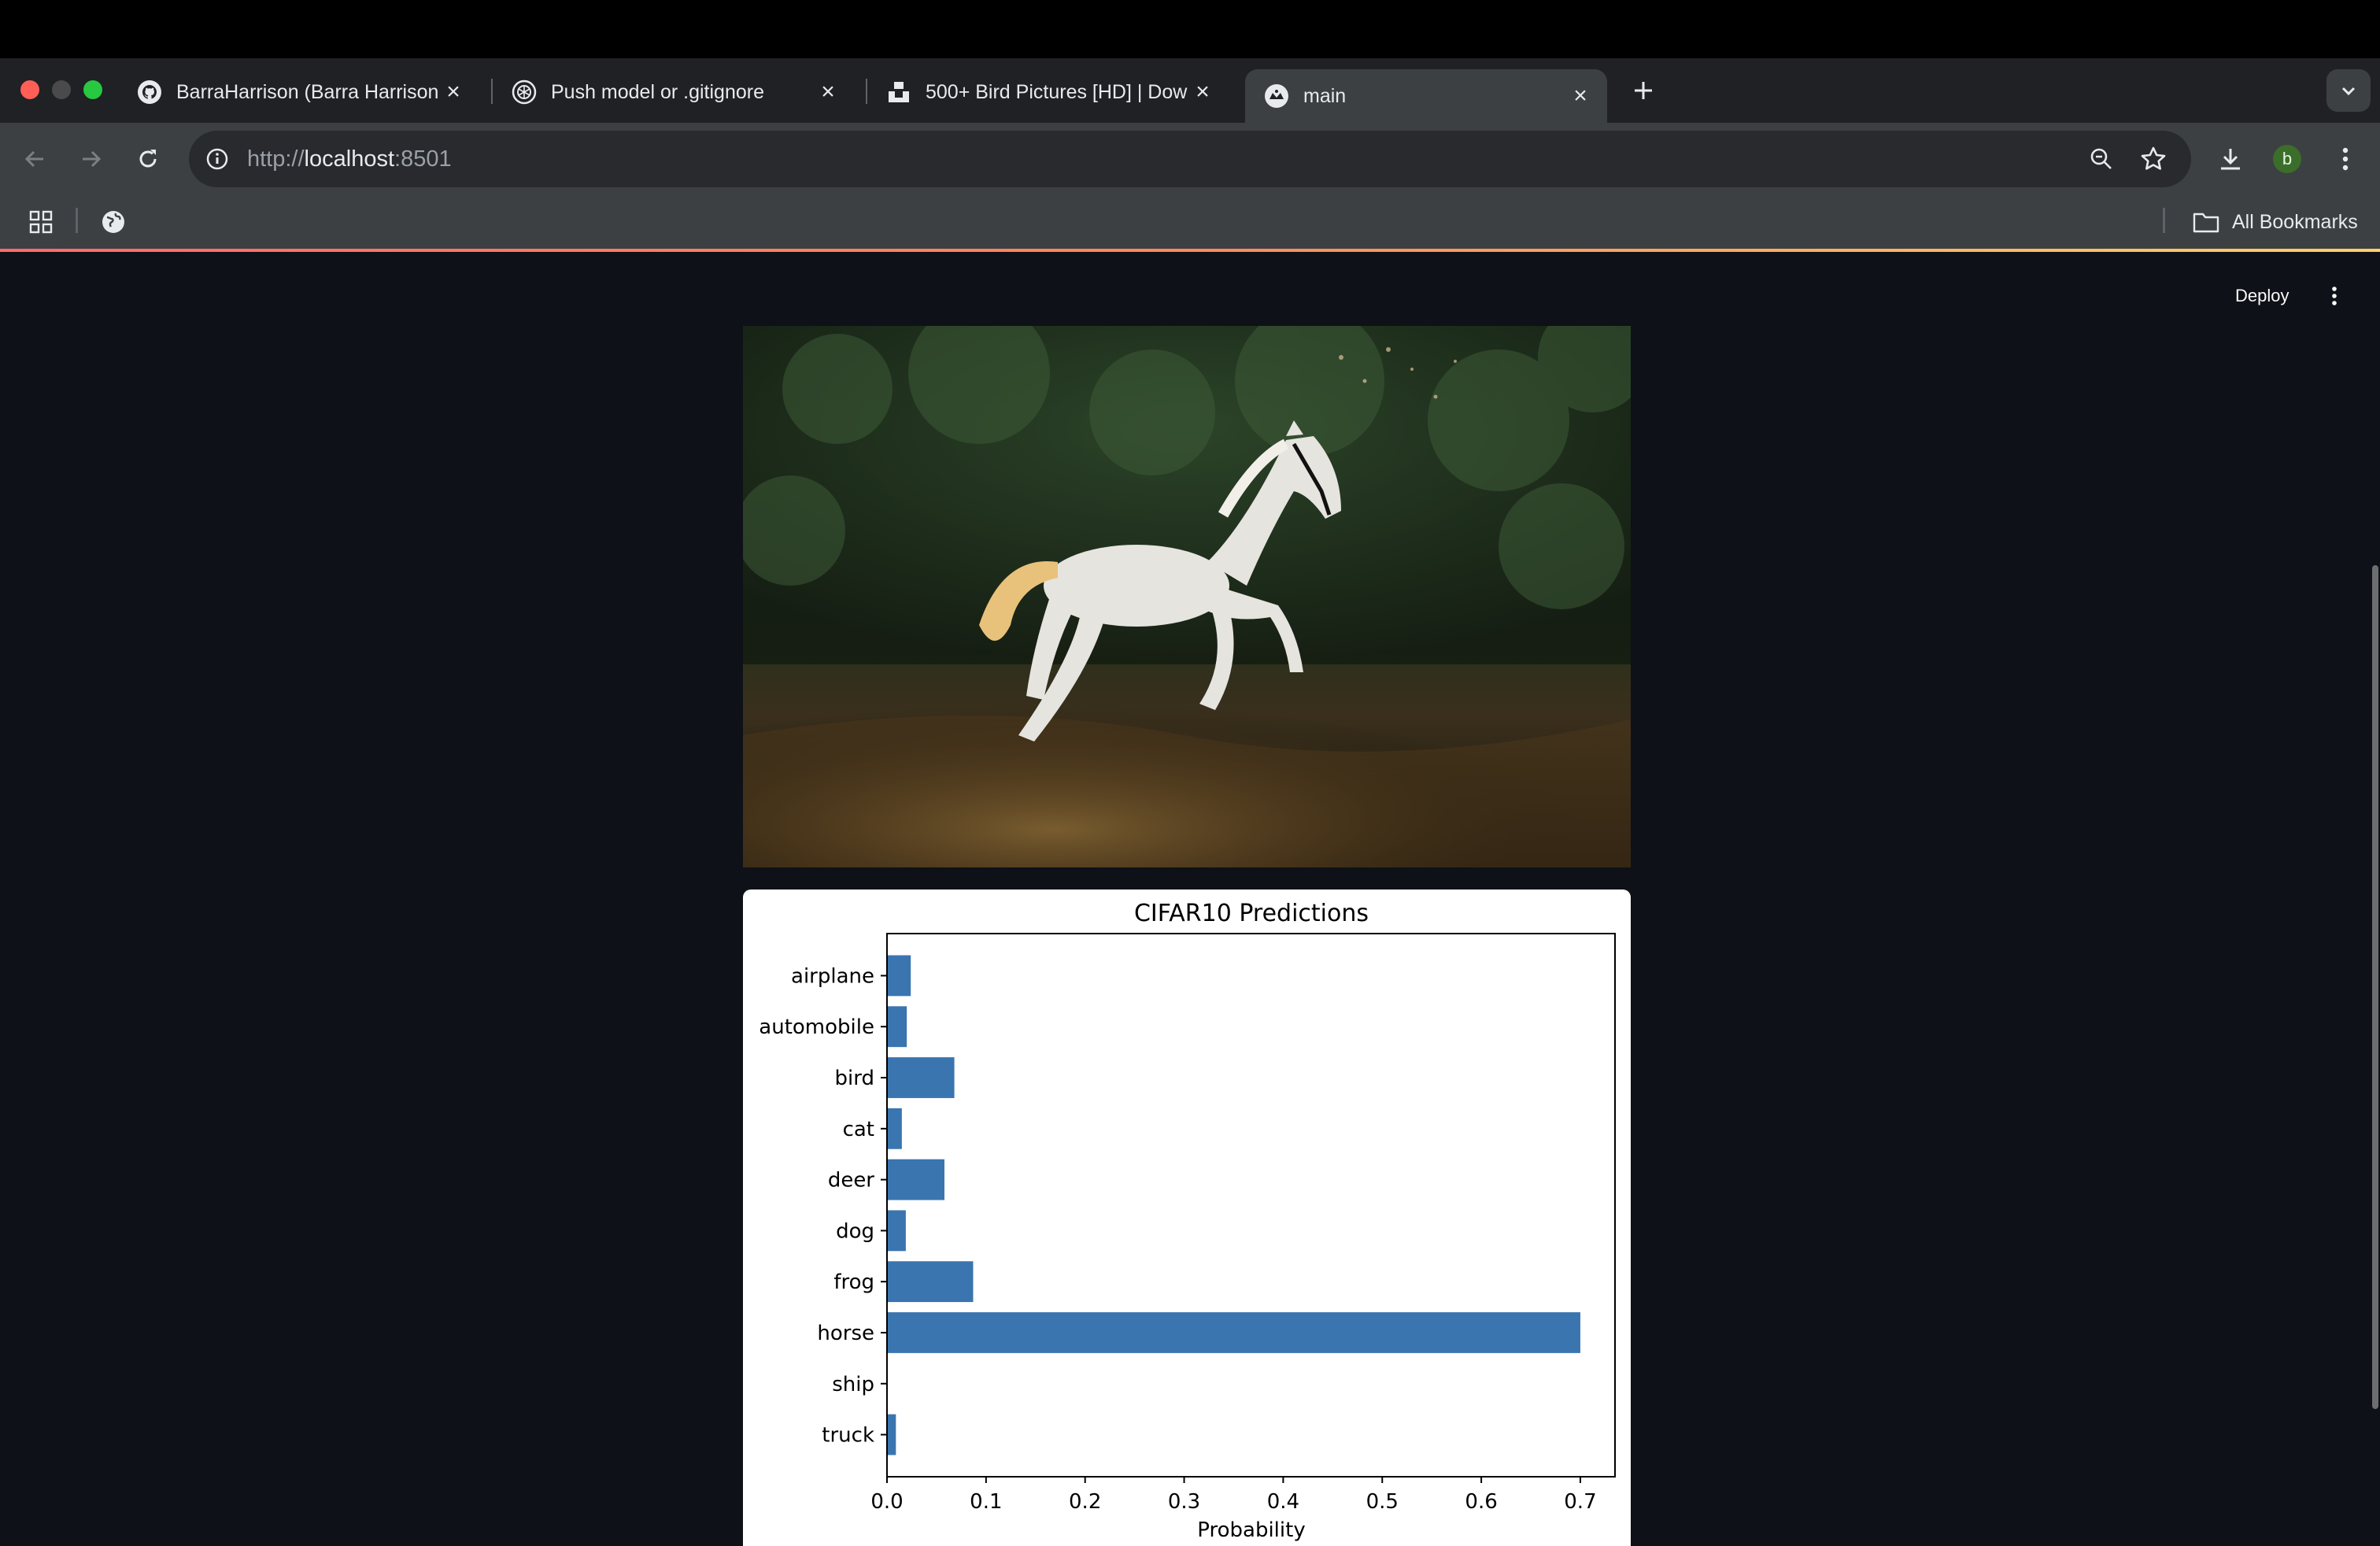 The image size is (2380, 1546). Describe the element at coordinates (2375, 987) in the screenshot. I see `page-scrollbar` at that location.